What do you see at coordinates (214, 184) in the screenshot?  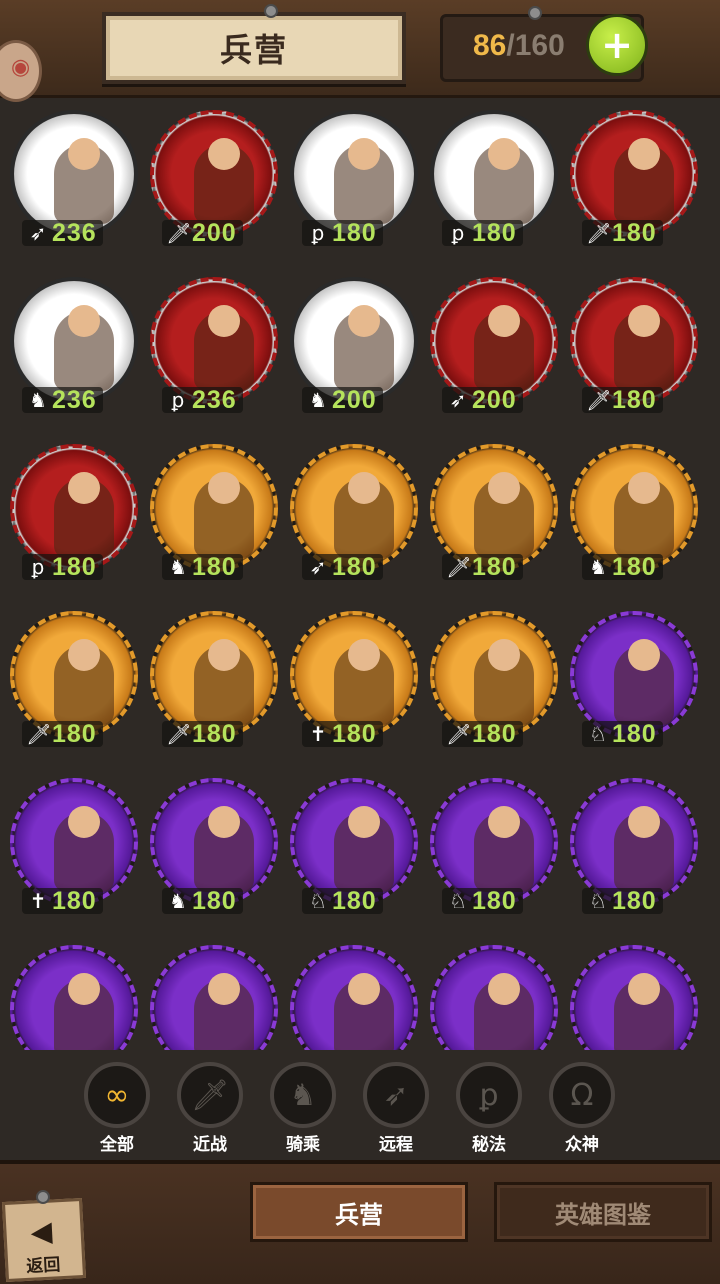 I see `unit-card: 🗡 200` at bounding box center [214, 184].